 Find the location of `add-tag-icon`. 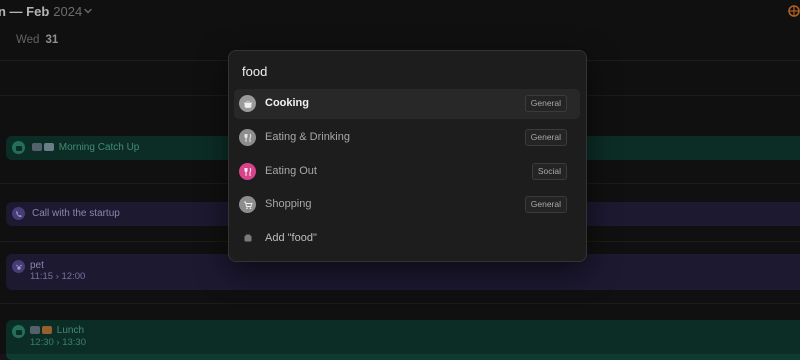

add-tag-icon is located at coordinates (248, 238).